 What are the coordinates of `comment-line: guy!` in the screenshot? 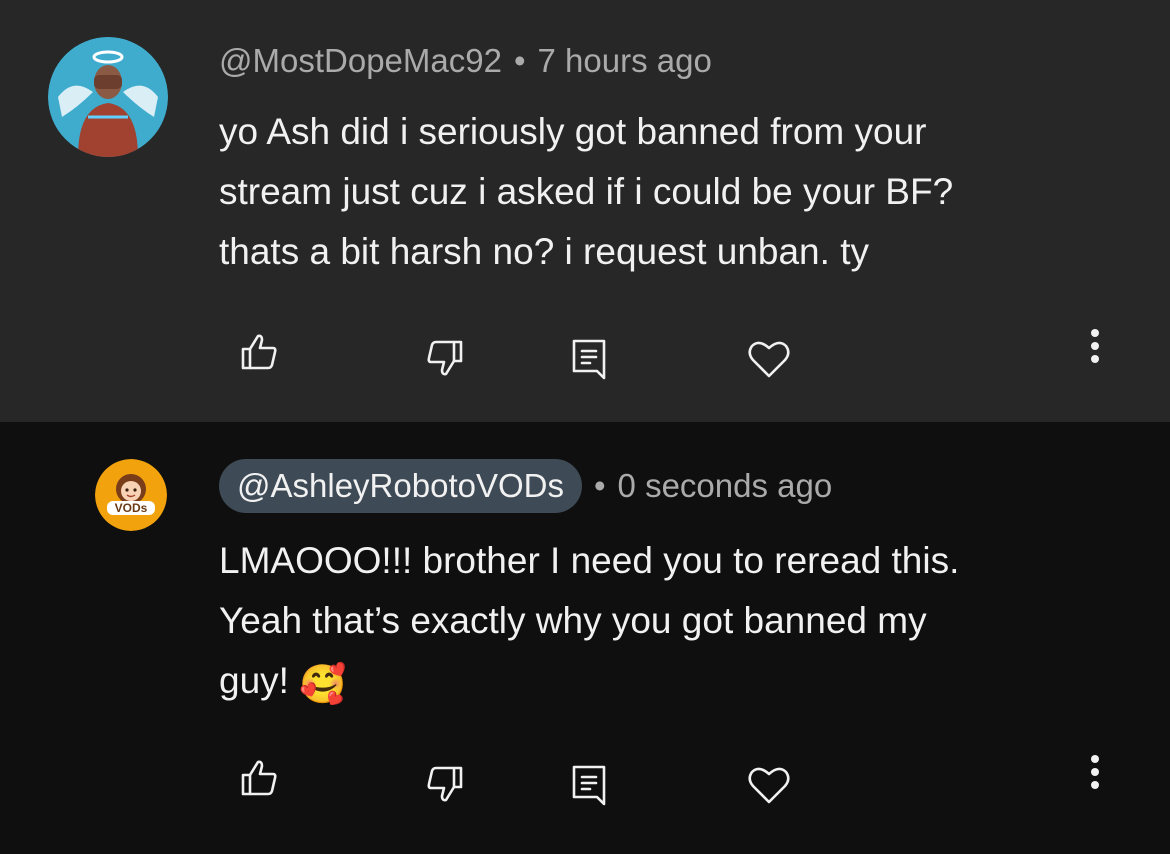 It's located at (254, 680).